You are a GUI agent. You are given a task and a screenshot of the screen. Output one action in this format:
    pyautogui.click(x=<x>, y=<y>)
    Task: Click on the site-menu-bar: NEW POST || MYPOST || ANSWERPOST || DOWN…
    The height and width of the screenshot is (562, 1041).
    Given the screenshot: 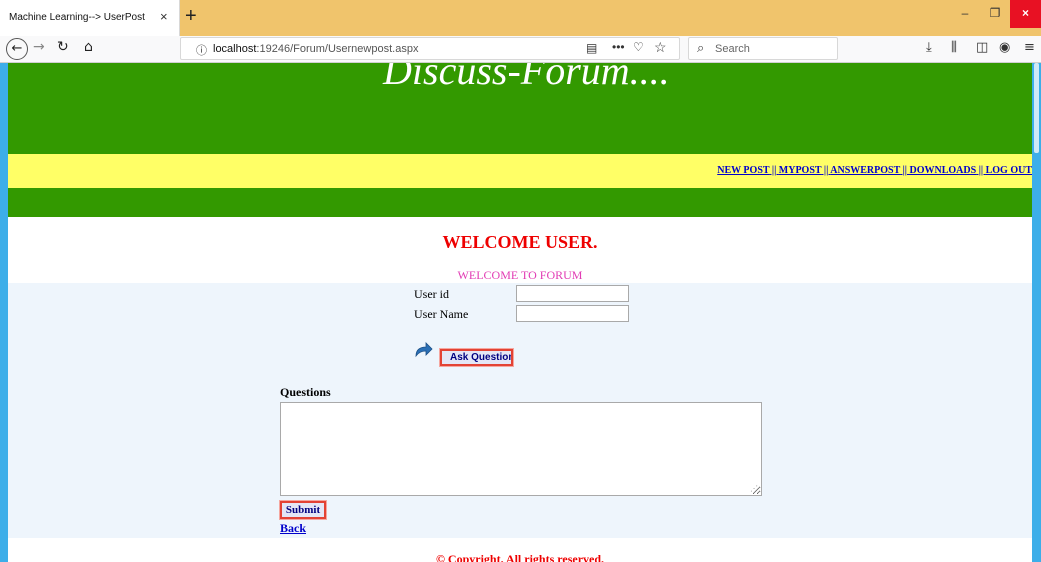 What is the action you would take?
    pyautogui.click(x=520, y=171)
    